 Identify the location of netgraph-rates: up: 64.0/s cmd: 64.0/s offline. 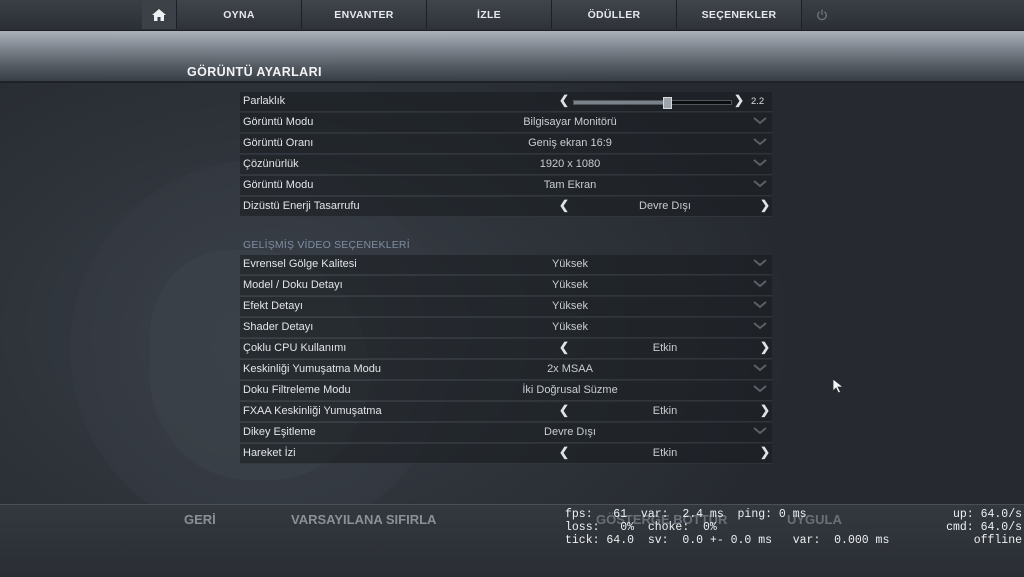
(984, 527).